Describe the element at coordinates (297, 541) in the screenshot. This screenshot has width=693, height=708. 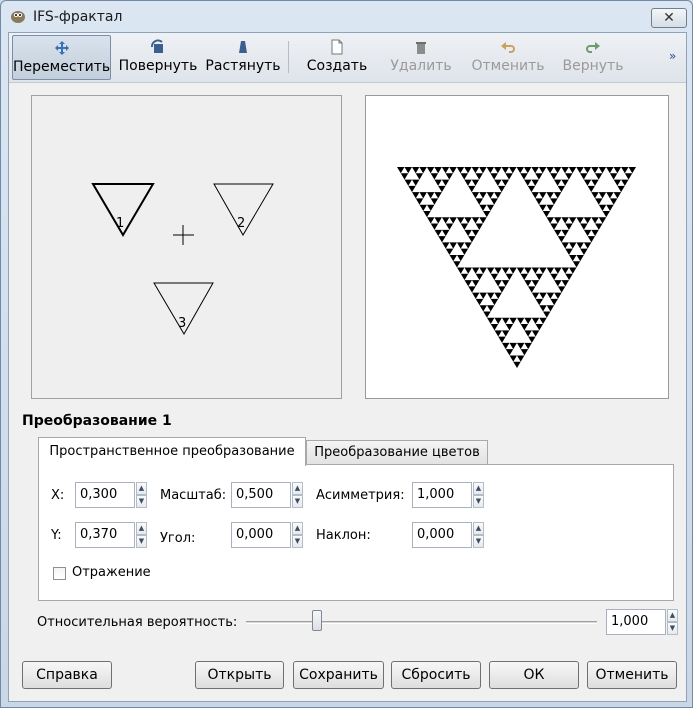
I see `angle-decrement-icon: ▼` at that location.